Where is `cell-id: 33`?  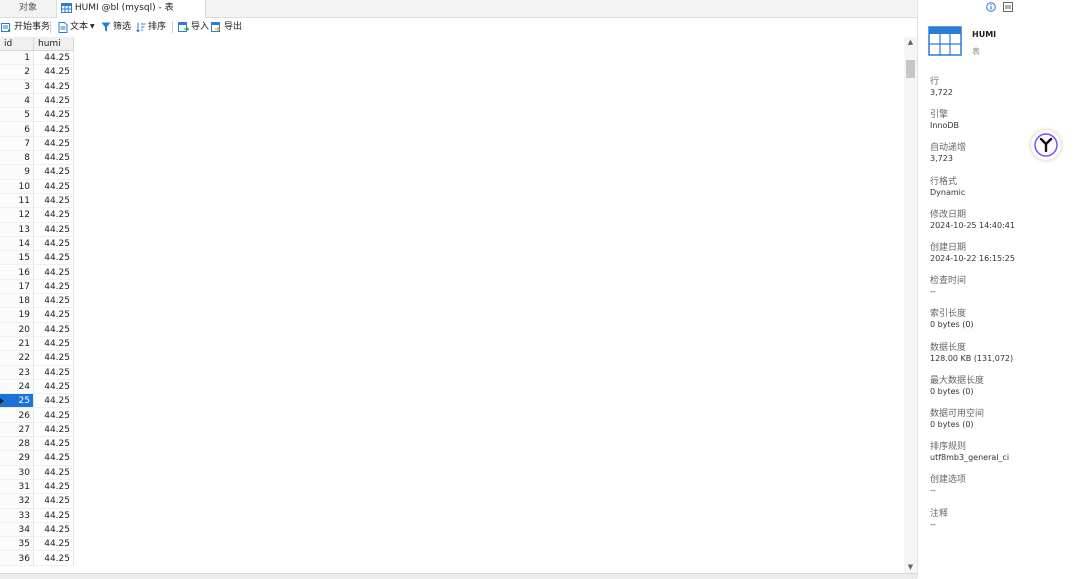 cell-id: 33 is located at coordinates (17, 515).